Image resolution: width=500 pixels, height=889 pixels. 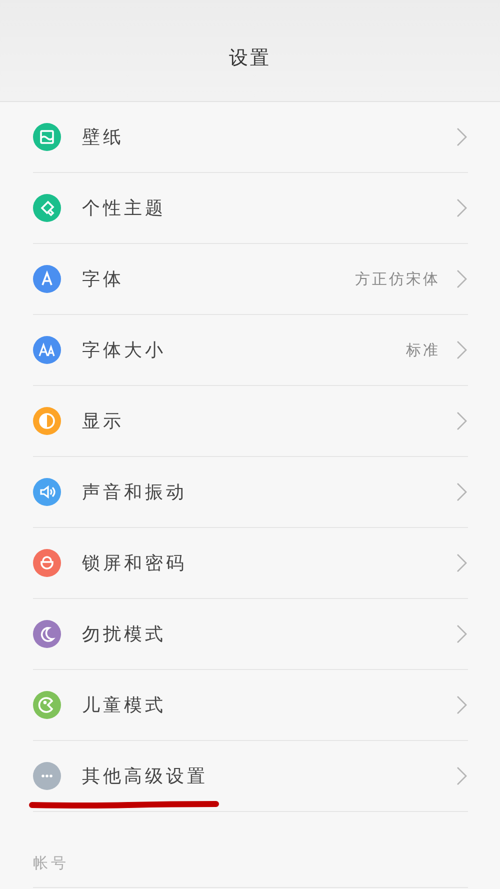 What do you see at coordinates (145, 776) in the screenshot?
I see `item-label: 其他高级设置` at bounding box center [145, 776].